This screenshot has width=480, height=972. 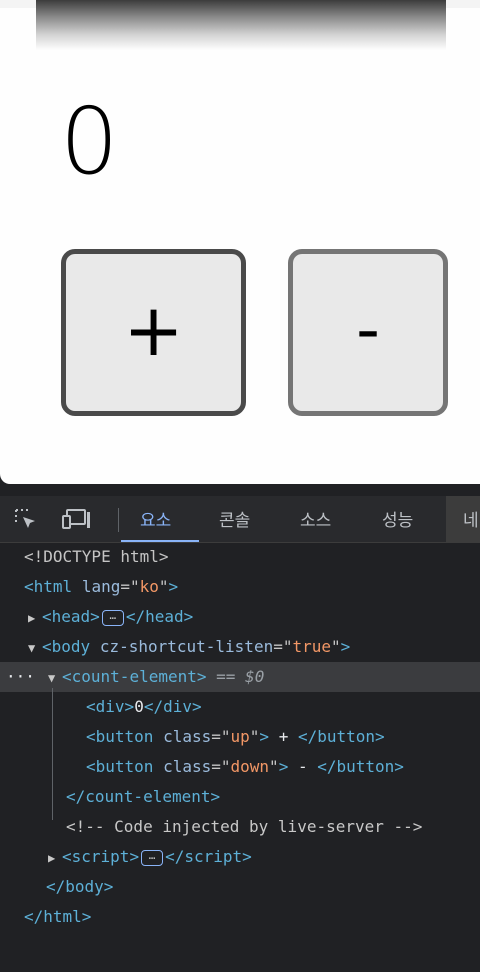 What do you see at coordinates (124, 736) in the screenshot?
I see `button-up-tag-name: button` at bounding box center [124, 736].